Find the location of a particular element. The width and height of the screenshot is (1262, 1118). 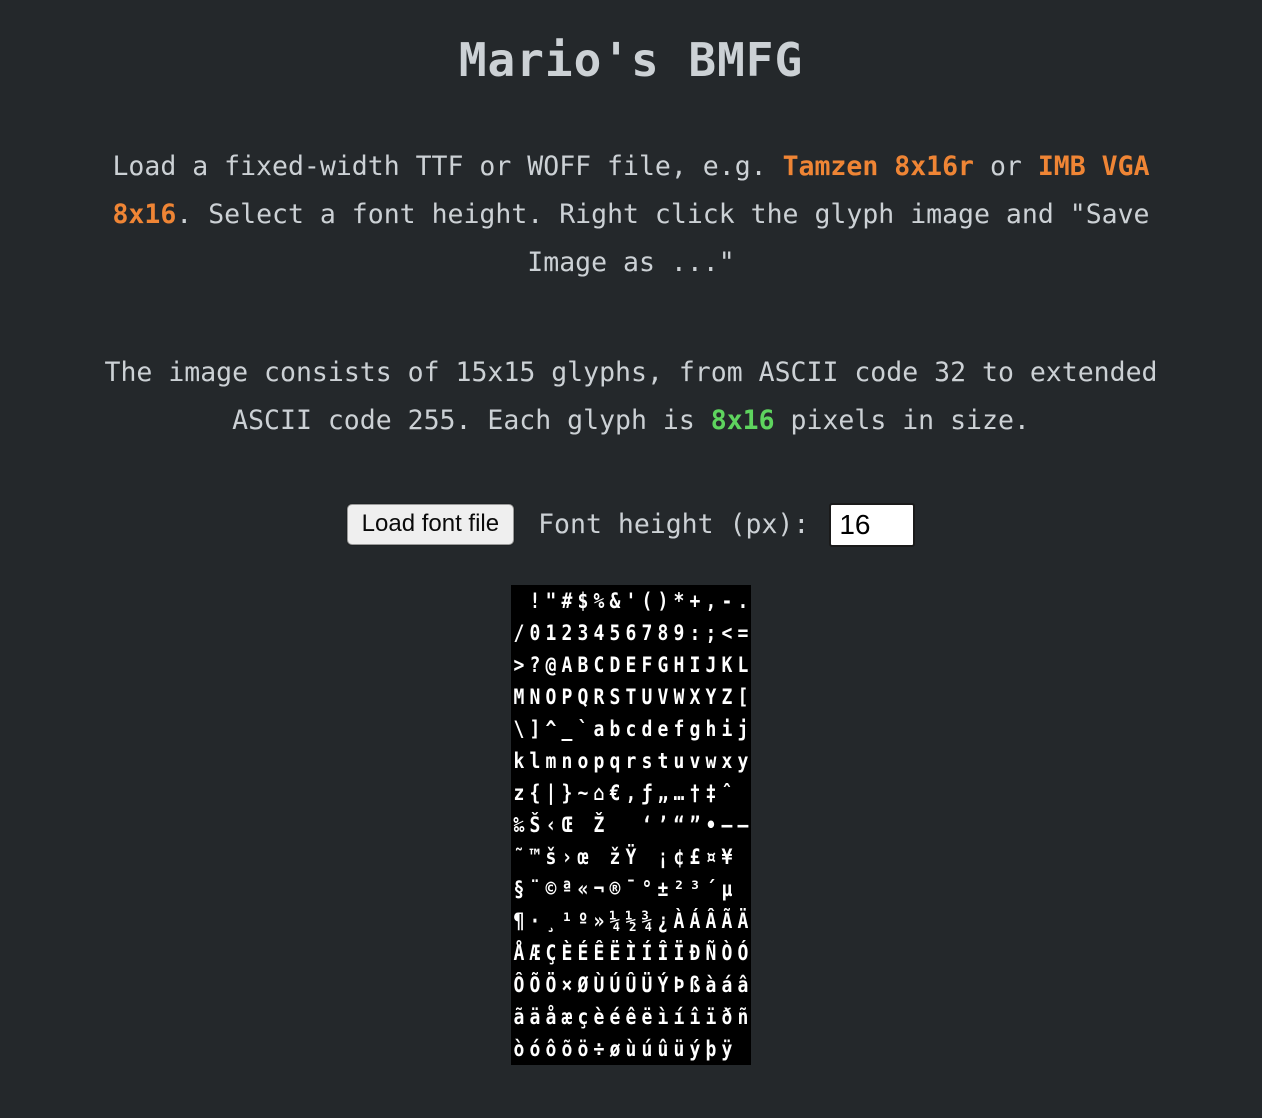

glyph-cell: å is located at coordinates (551, 1016).